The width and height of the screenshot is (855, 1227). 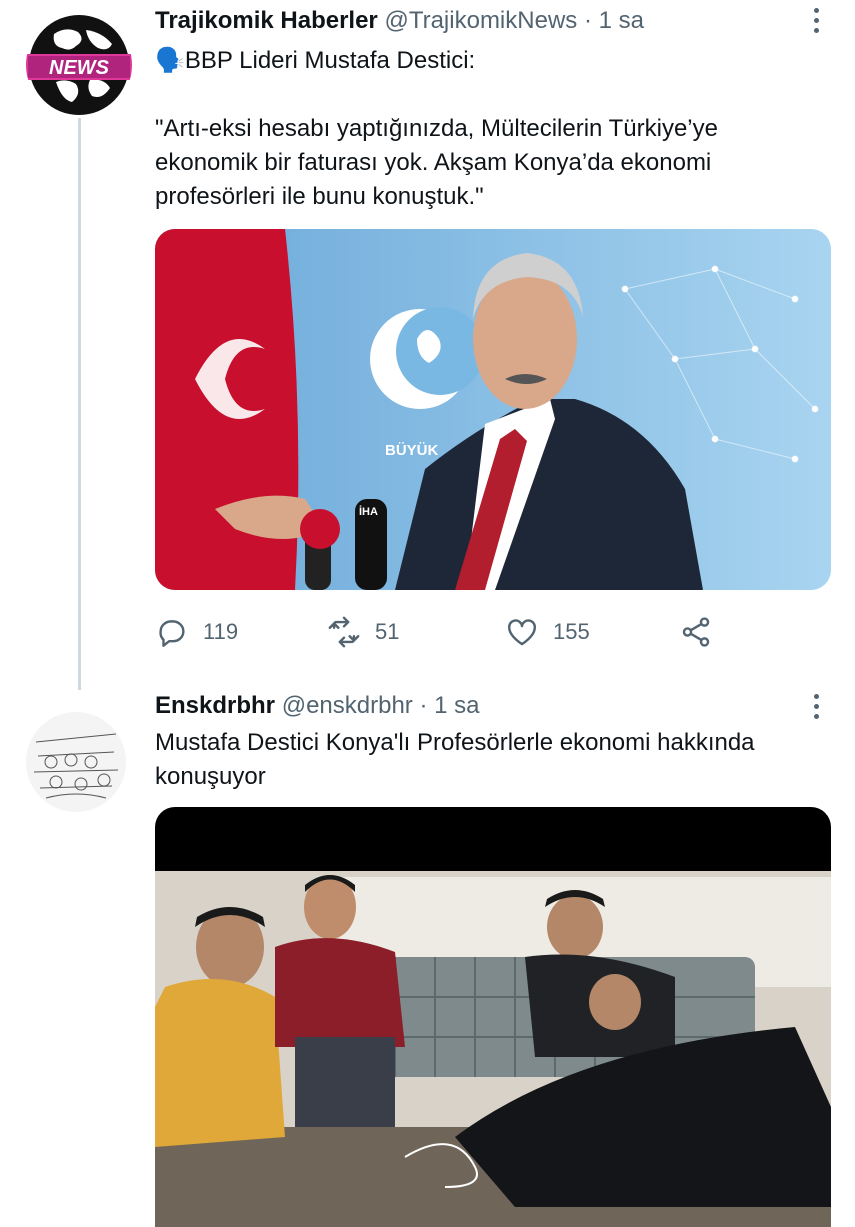 What do you see at coordinates (215, 705) in the screenshot?
I see `display-name: Enskdrbhr` at bounding box center [215, 705].